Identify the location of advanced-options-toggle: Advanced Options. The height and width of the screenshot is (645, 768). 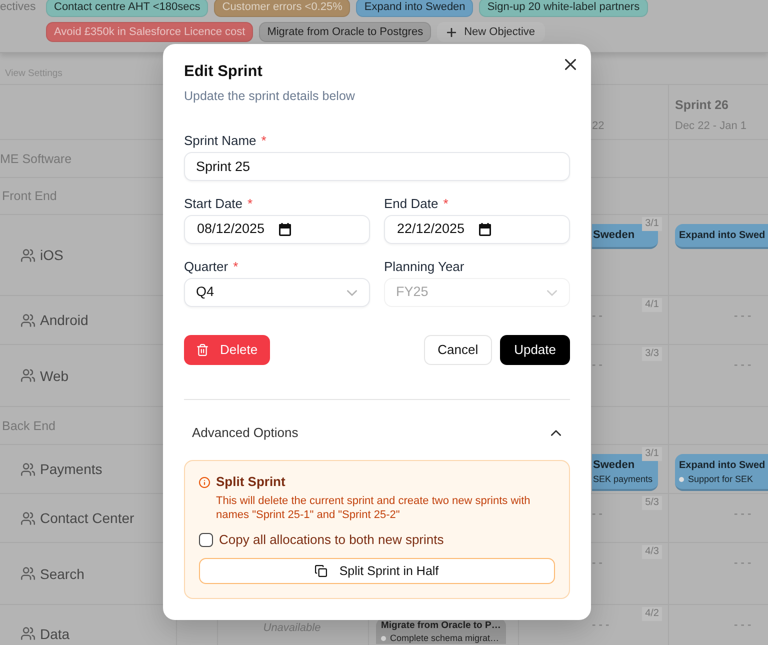
(377, 433).